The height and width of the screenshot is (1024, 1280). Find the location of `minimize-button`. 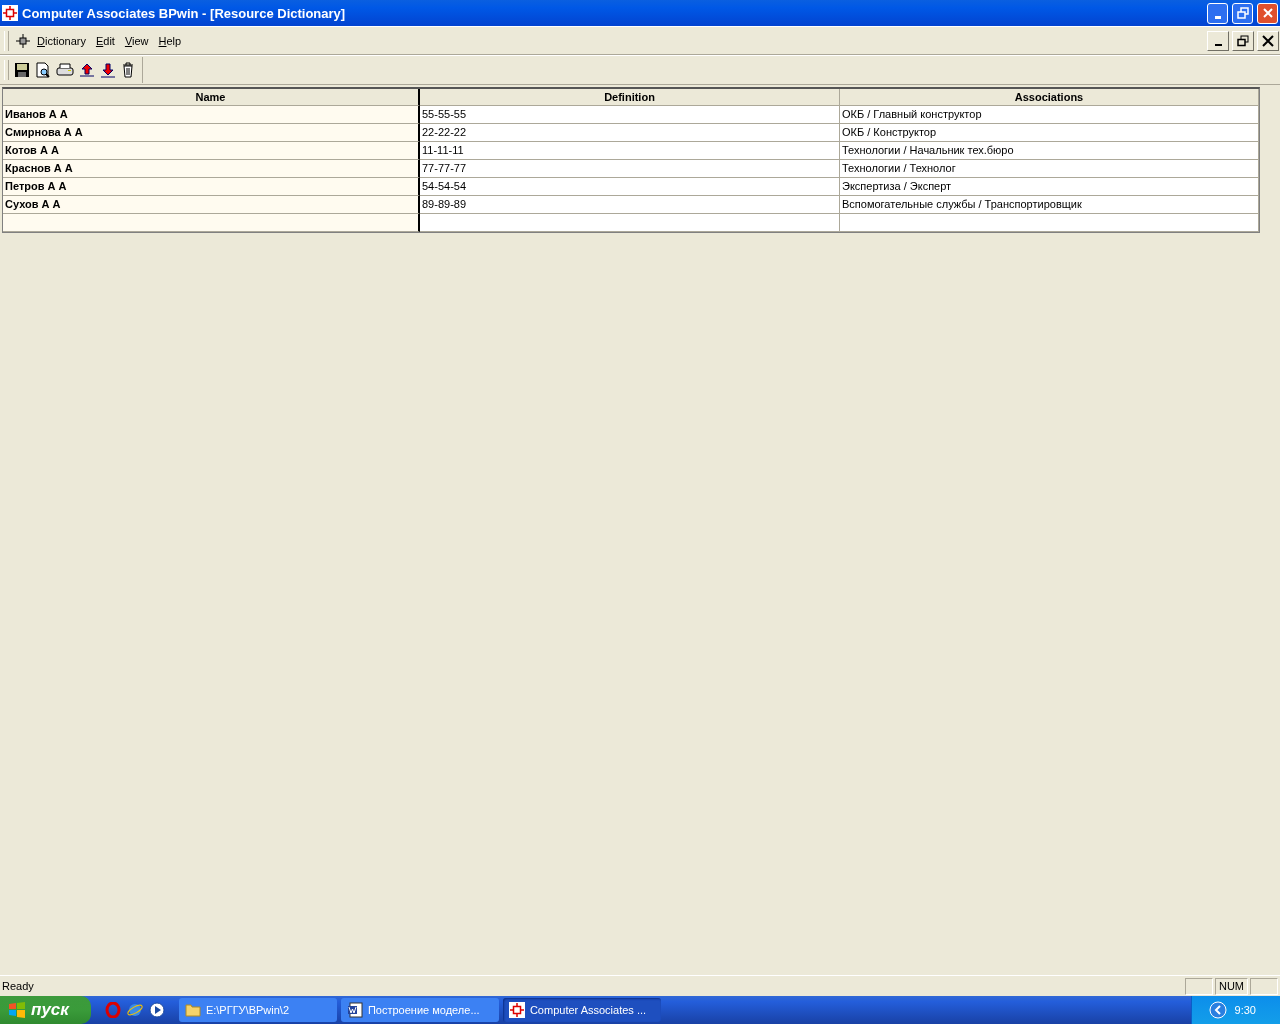

minimize-button is located at coordinates (1218, 40).